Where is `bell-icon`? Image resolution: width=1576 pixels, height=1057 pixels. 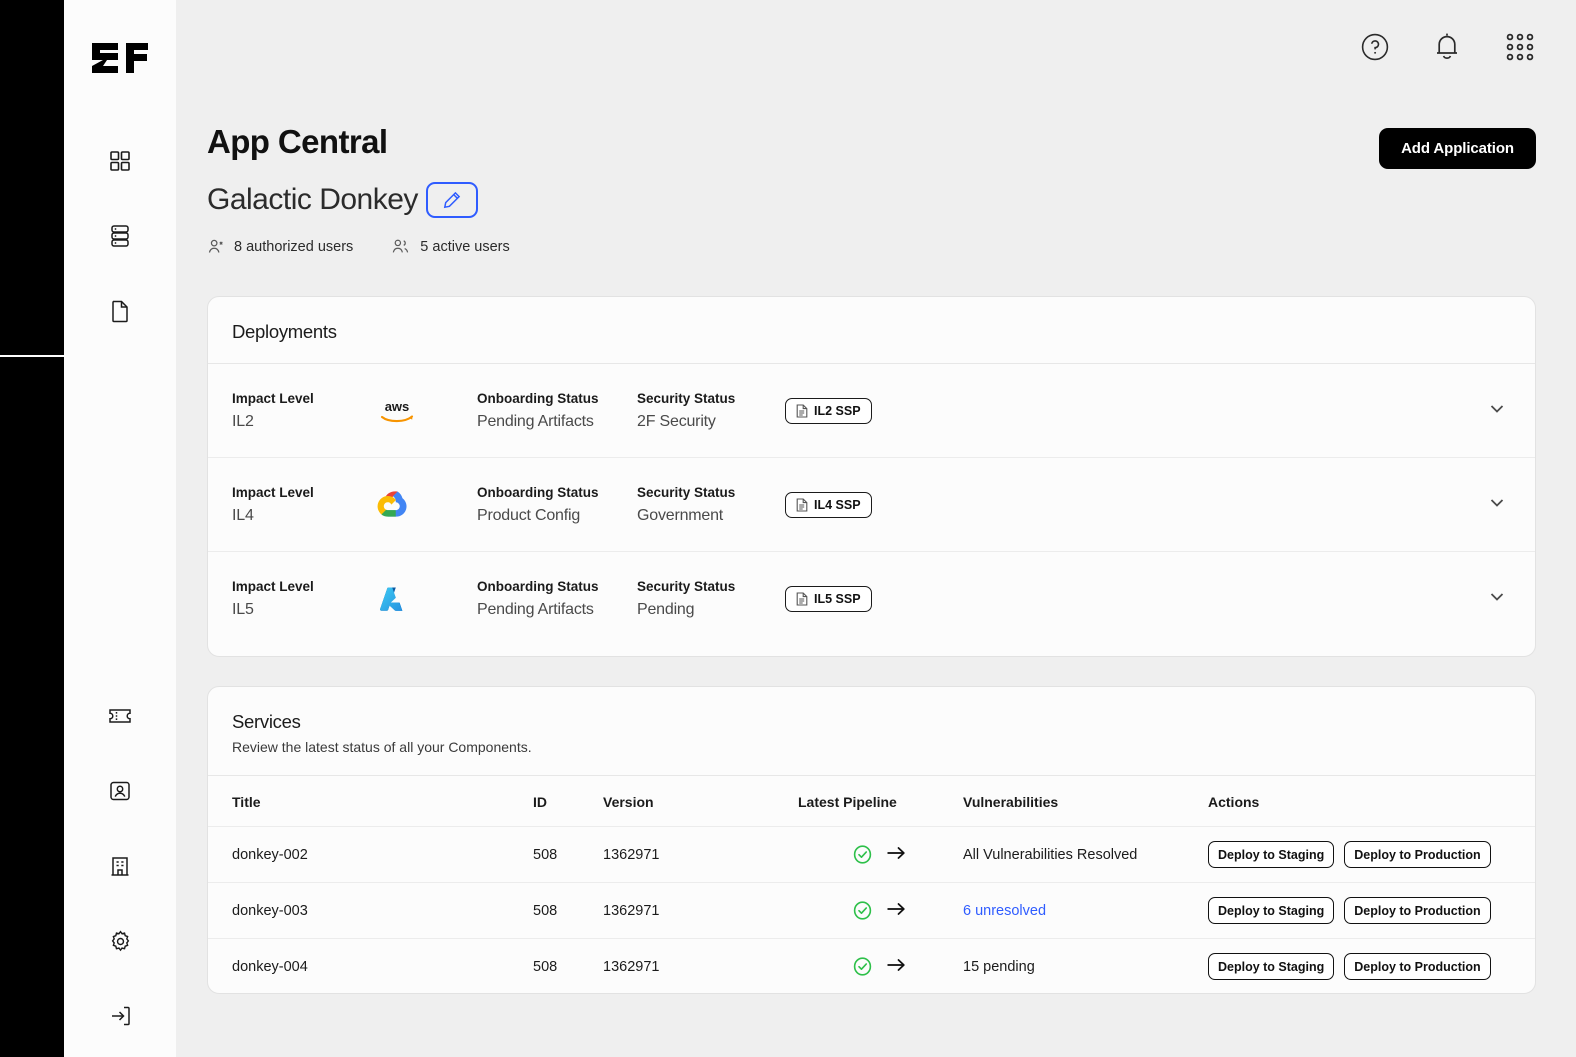
bell-icon is located at coordinates (1447, 46).